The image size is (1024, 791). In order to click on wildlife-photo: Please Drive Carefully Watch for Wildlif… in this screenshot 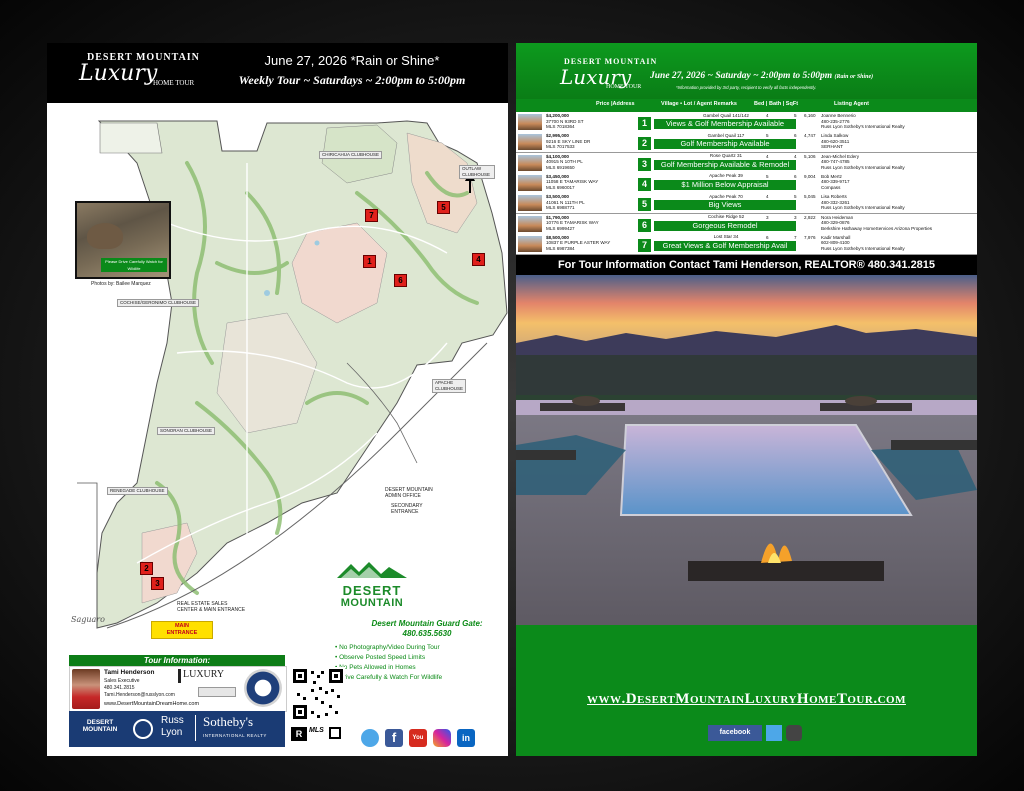, I will do `click(123, 240)`.